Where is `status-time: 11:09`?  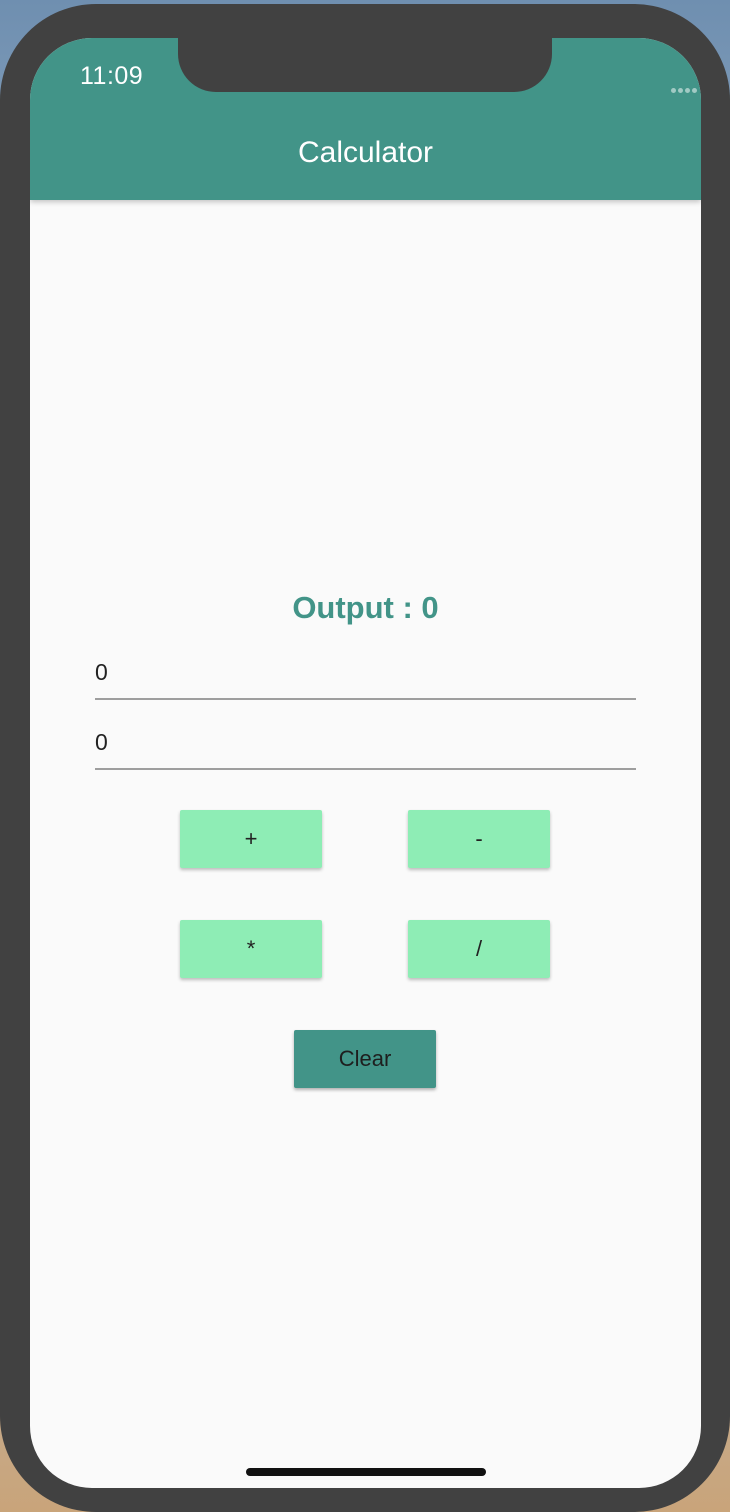
status-time: 11:09 is located at coordinates (112, 76).